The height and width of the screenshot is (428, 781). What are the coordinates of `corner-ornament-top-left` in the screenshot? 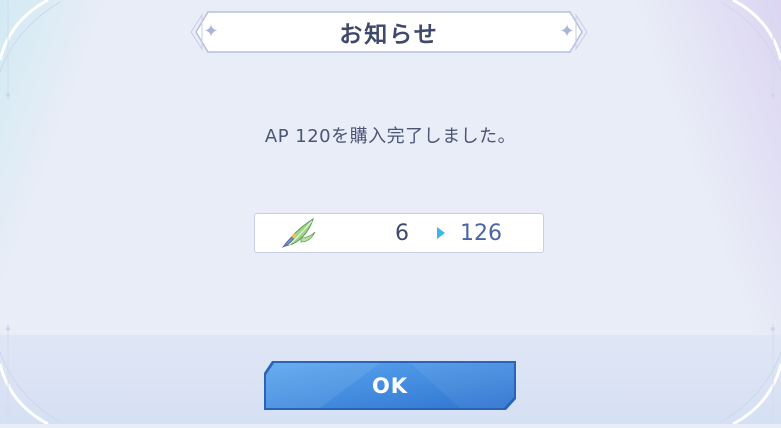 It's located at (35, 55).